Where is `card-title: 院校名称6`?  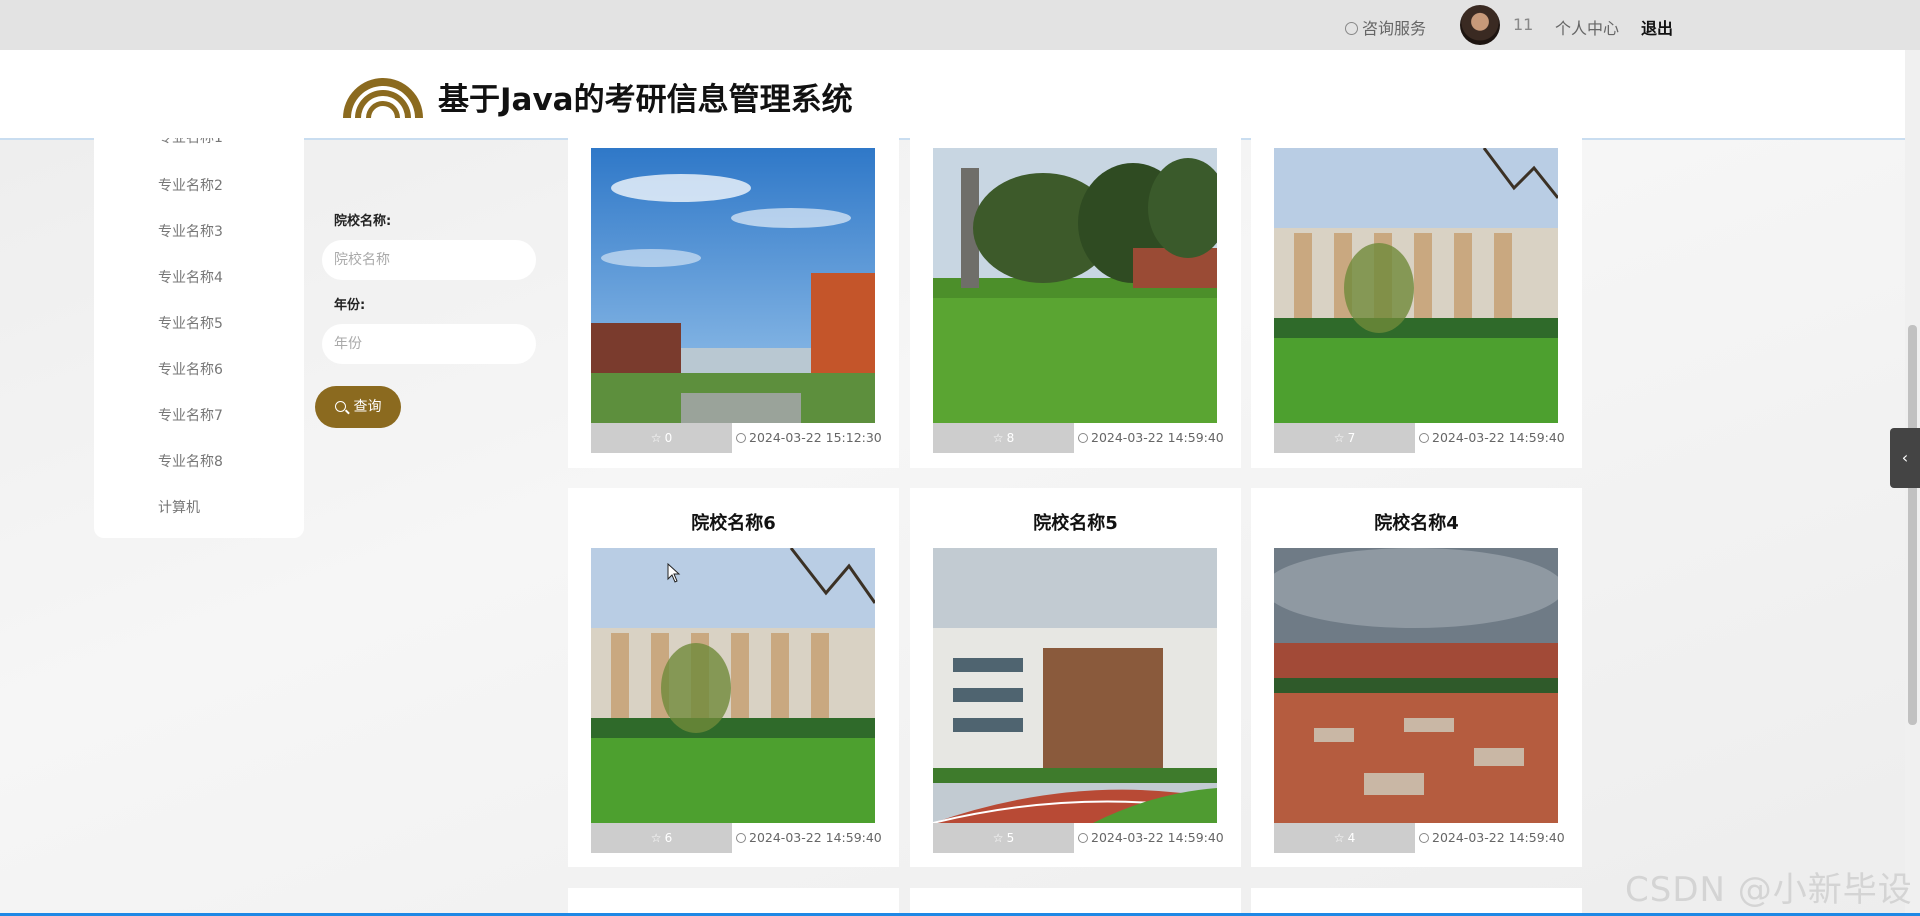
card-title: 院校名称6 is located at coordinates (733, 522).